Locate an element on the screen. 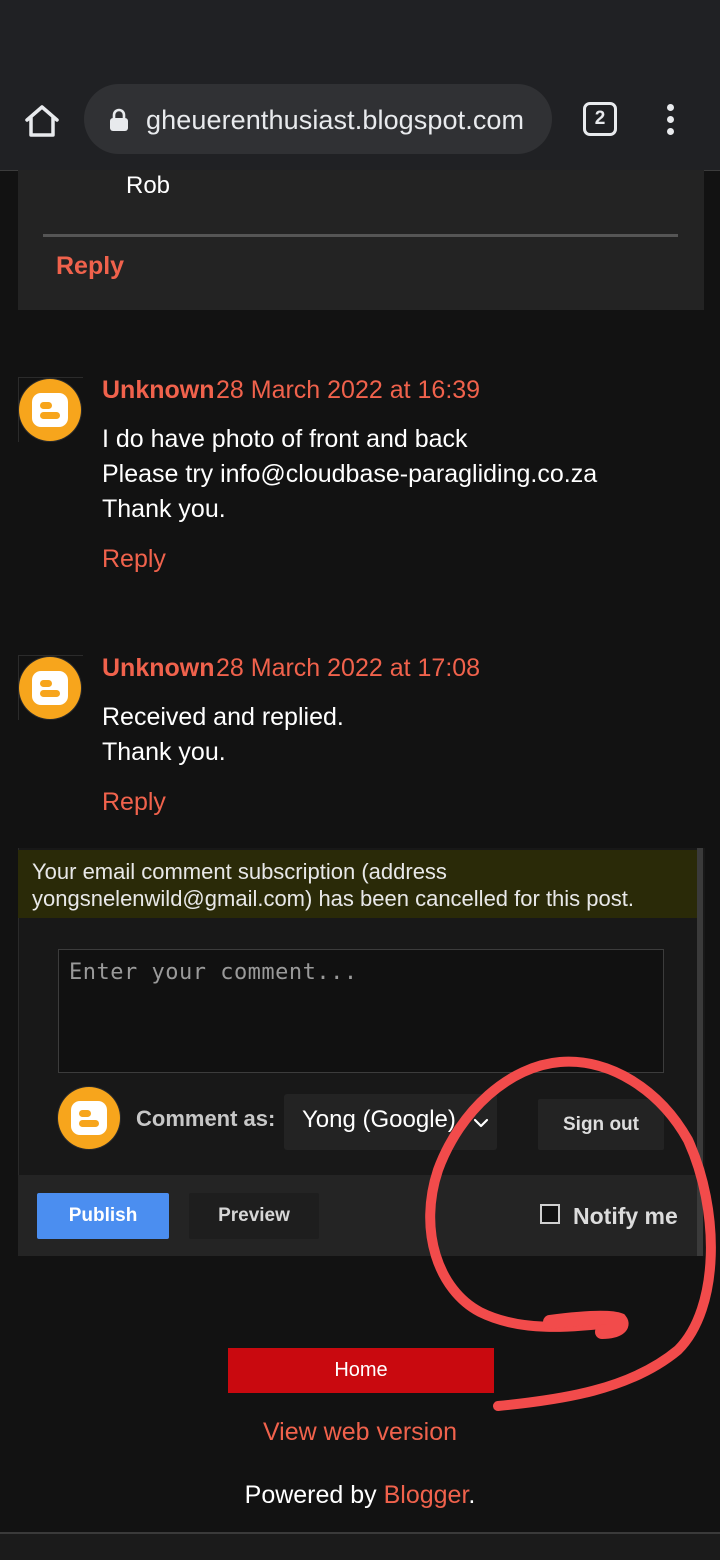 This screenshot has height=1560, width=720. comment-as-label: Comment as: is located at coordinates (206, 1118).